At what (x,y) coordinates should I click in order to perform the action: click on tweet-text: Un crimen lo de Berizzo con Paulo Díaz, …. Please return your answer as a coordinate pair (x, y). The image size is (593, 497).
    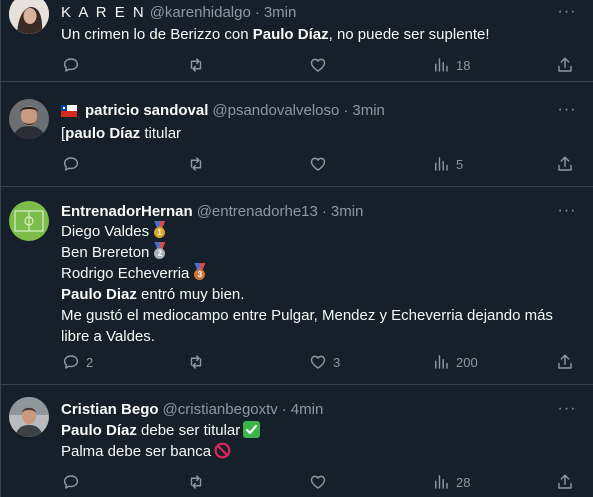
    Looking at the image, I should click on (322, 34).